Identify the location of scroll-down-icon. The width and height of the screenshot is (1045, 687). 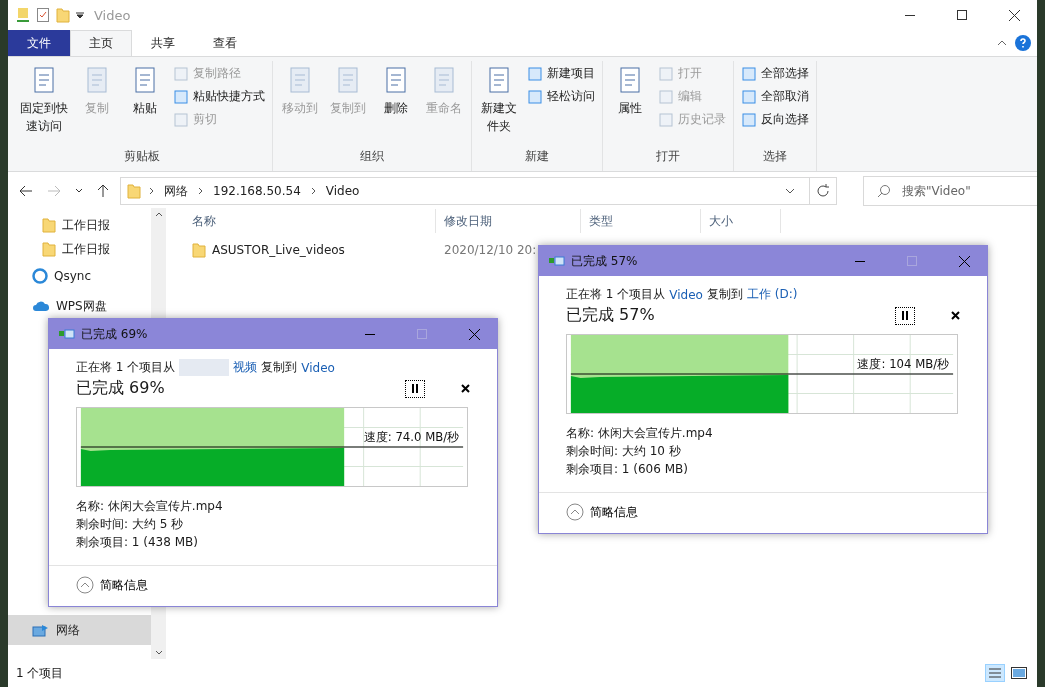
(158, 652).